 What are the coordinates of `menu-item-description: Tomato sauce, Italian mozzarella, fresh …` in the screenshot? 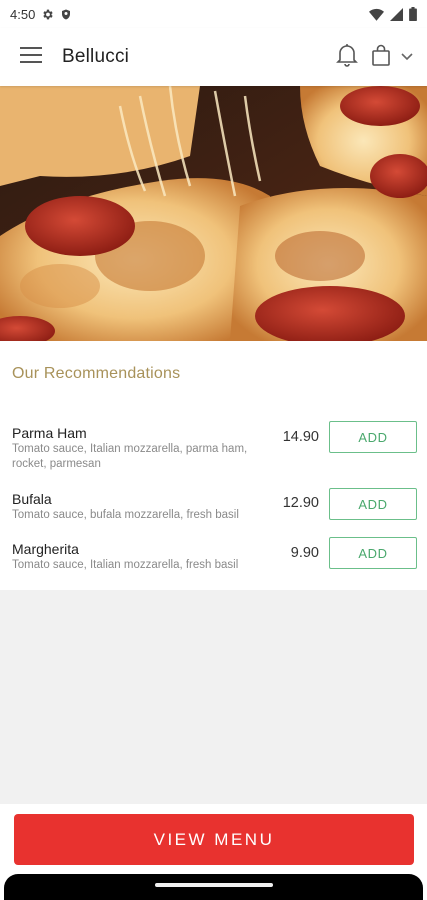 It's located at (125, 565).